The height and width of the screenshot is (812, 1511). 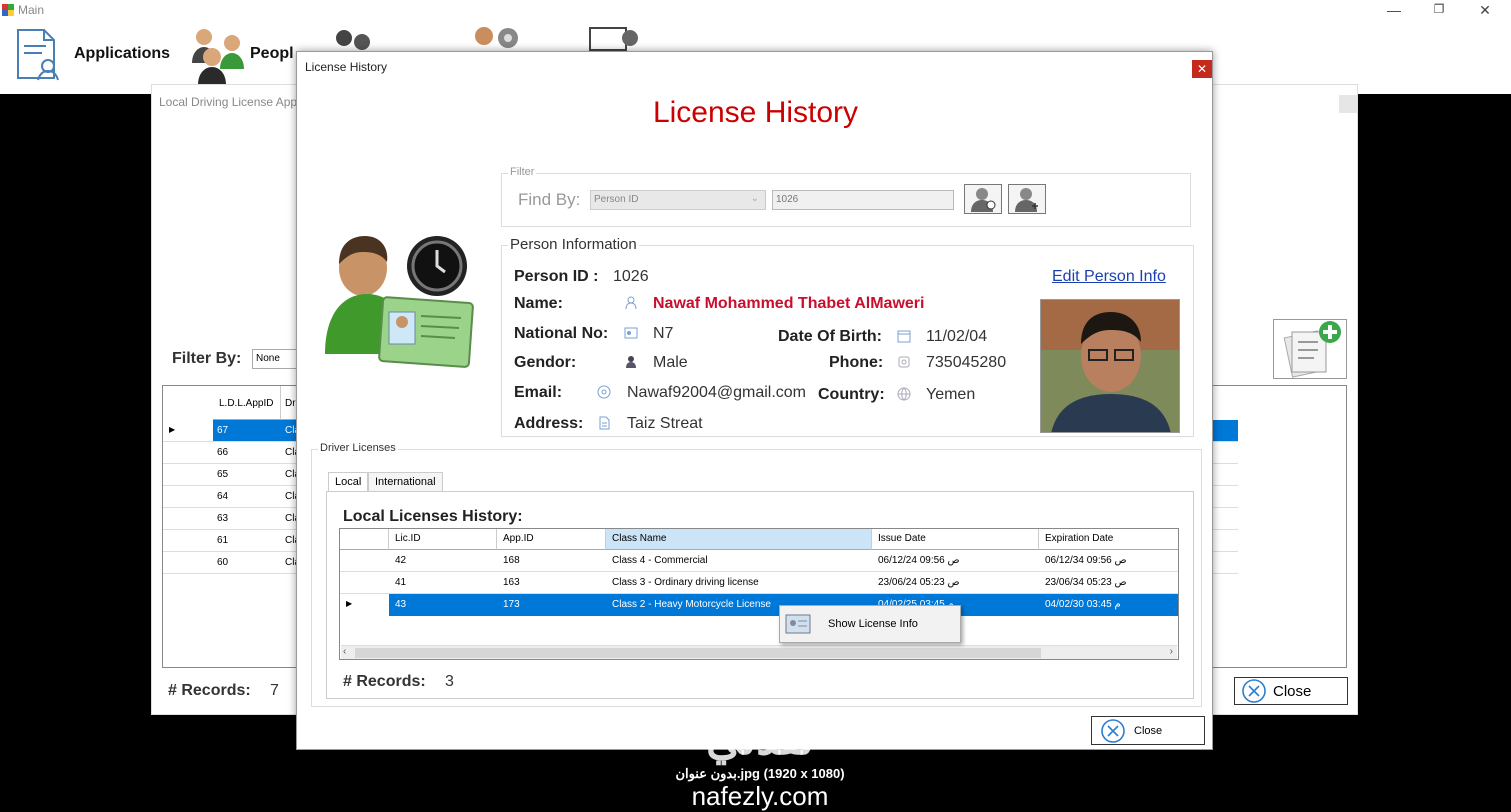 What do you see at coordinates (1171, 651) in the screenshot?
I see `scroll-right-icon: ›` at bounding box center [1171, 651].